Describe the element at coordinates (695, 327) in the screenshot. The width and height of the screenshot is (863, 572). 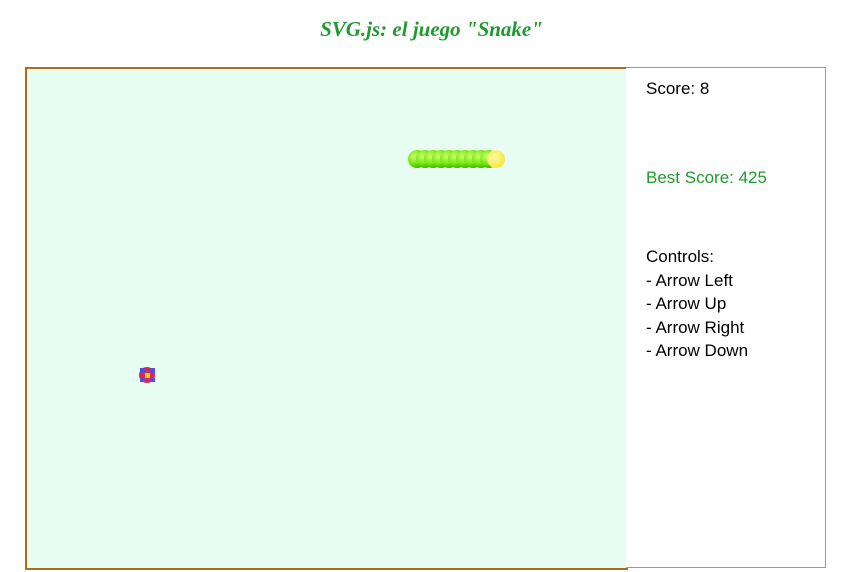
I see `control-item-arrow-right: - Arrow Right` at that location.